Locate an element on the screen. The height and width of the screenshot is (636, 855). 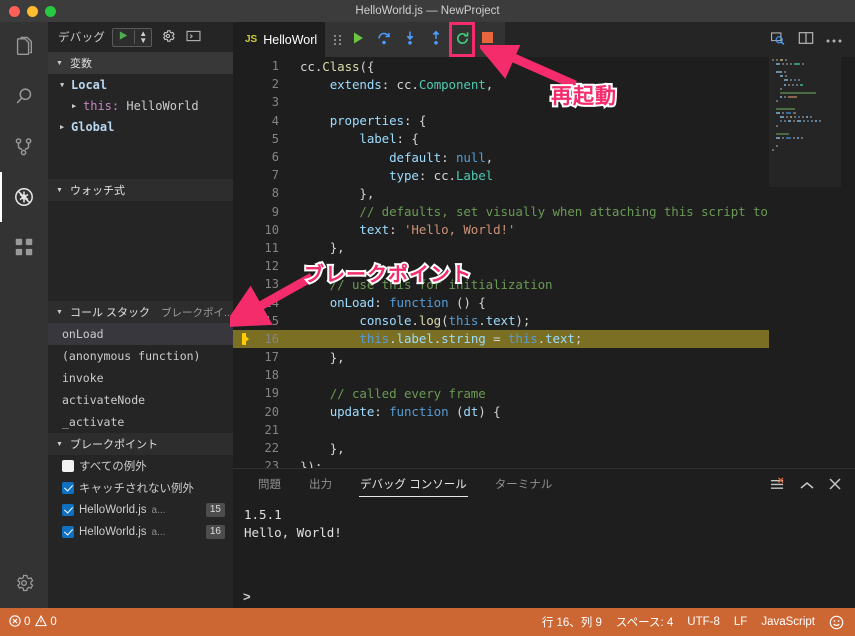
code-line: 21 is located at coordinates (544, 430).